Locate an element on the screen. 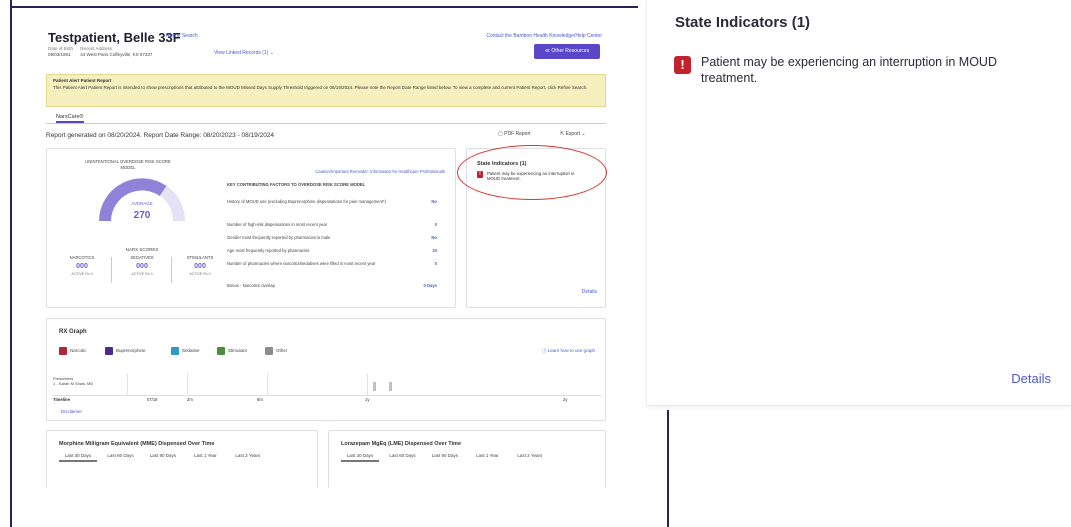 This screenshot has width=1071, height=527. state-indicators-details-link: Details is located at coordinates (589, 292).